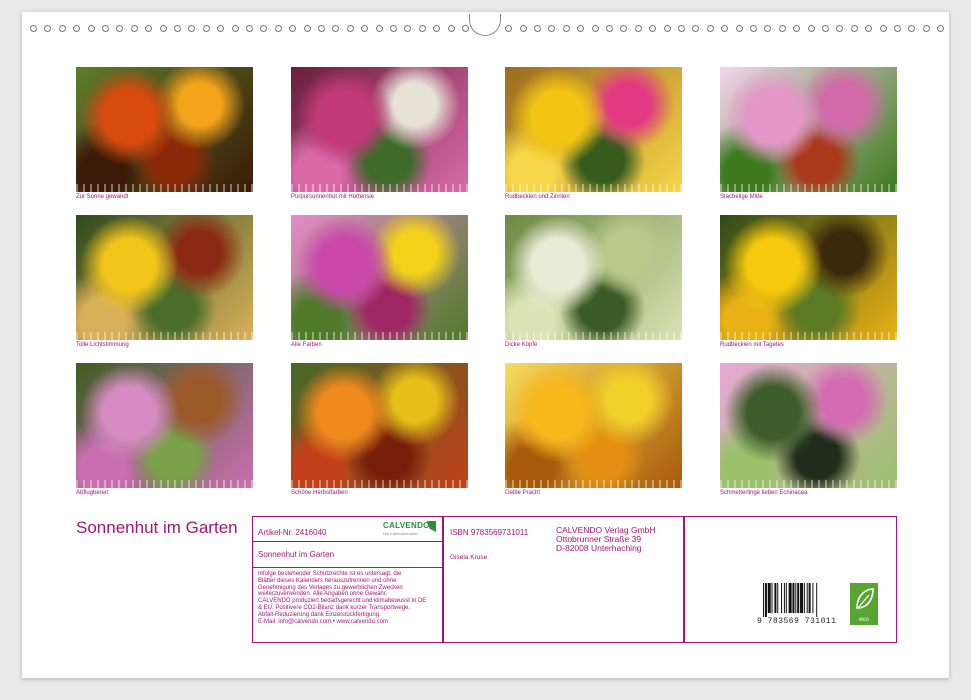 The width and height of the screenshot is (971, 700). I want to click on isbn: ISBN 9783569731011, so click(489, 532).